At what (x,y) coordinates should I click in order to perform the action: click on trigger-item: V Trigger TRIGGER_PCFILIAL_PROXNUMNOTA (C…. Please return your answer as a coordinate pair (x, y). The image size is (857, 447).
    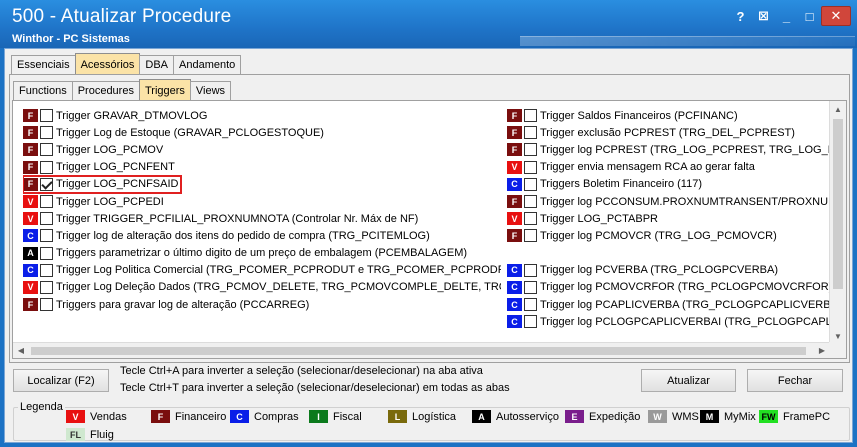
    Looking at the image, I should click on (262, 218).